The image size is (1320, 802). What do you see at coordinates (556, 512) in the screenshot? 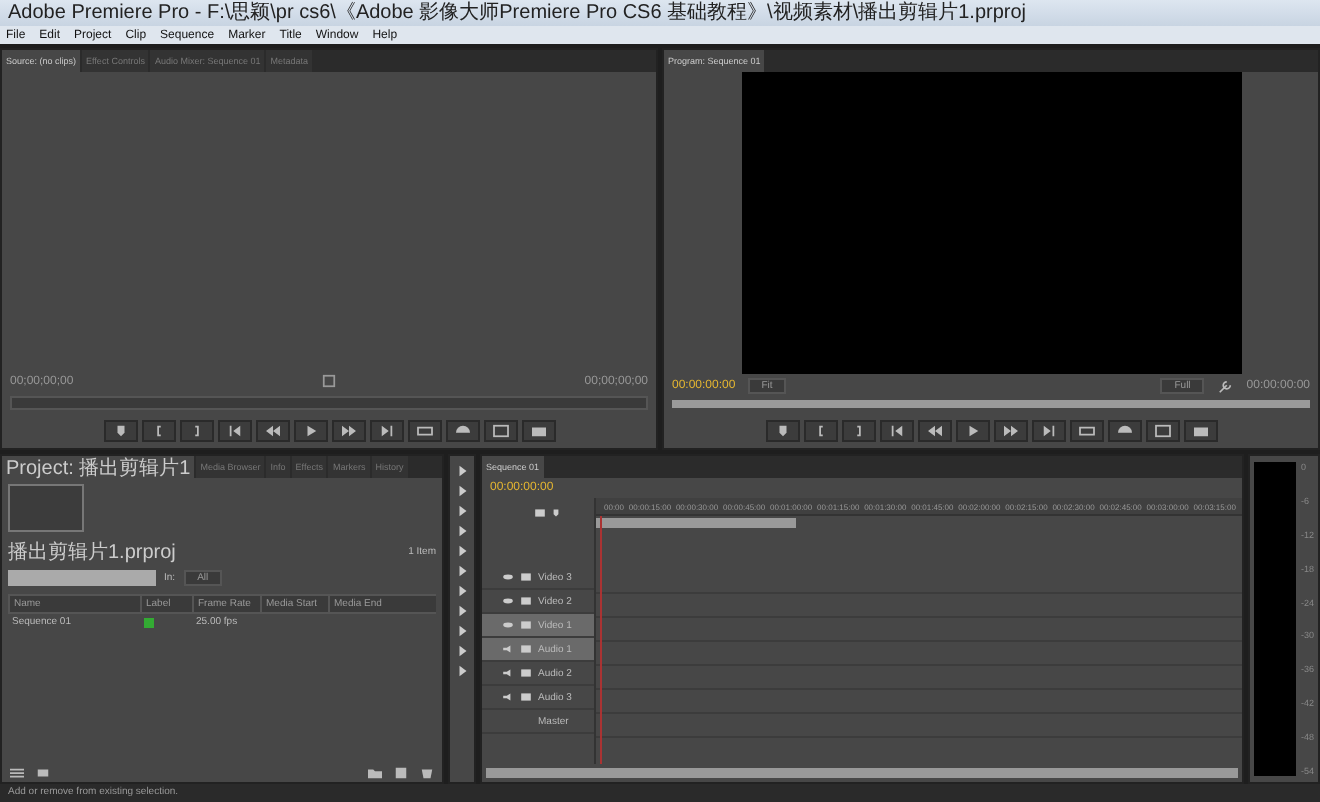
I see `marker-icon` at bounding box center [556, 512].